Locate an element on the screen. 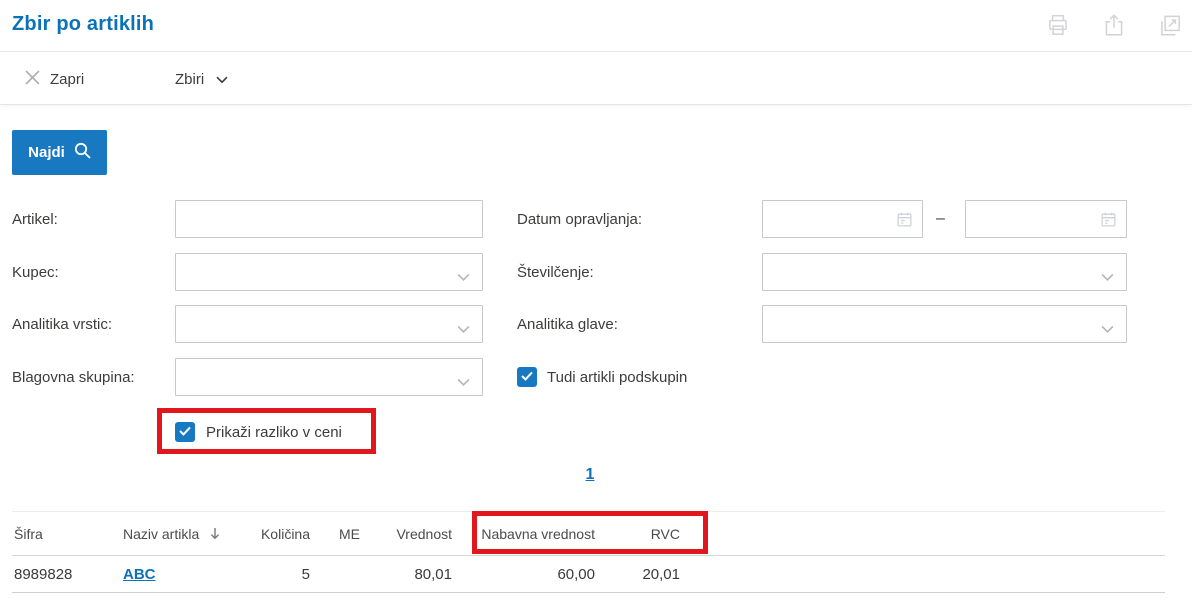 The width and height of the screenshot is (1192, 602). column-header-kolicina: Količina is located at coordinates (274, 534).